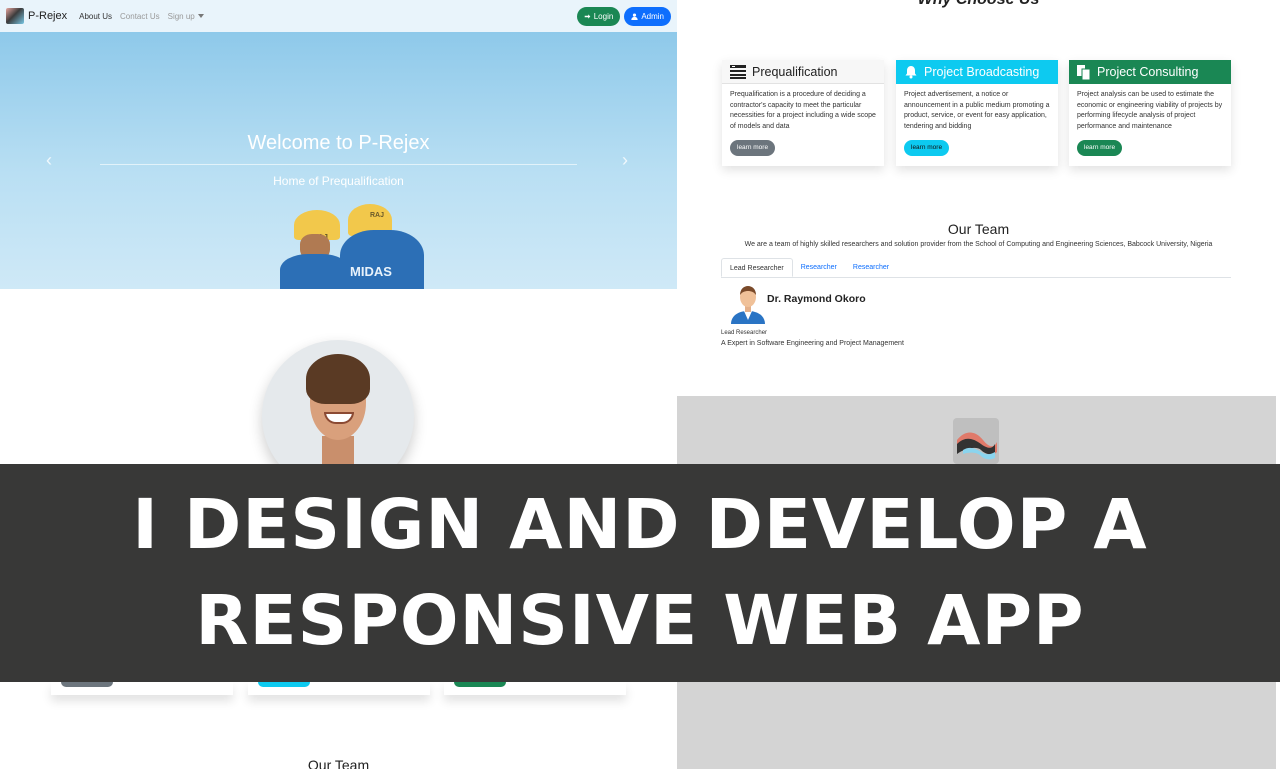  What do you see at coordinates (480, 684) in the screenshot?
I see `left-card-3-button` at bounding box center [480, 684].